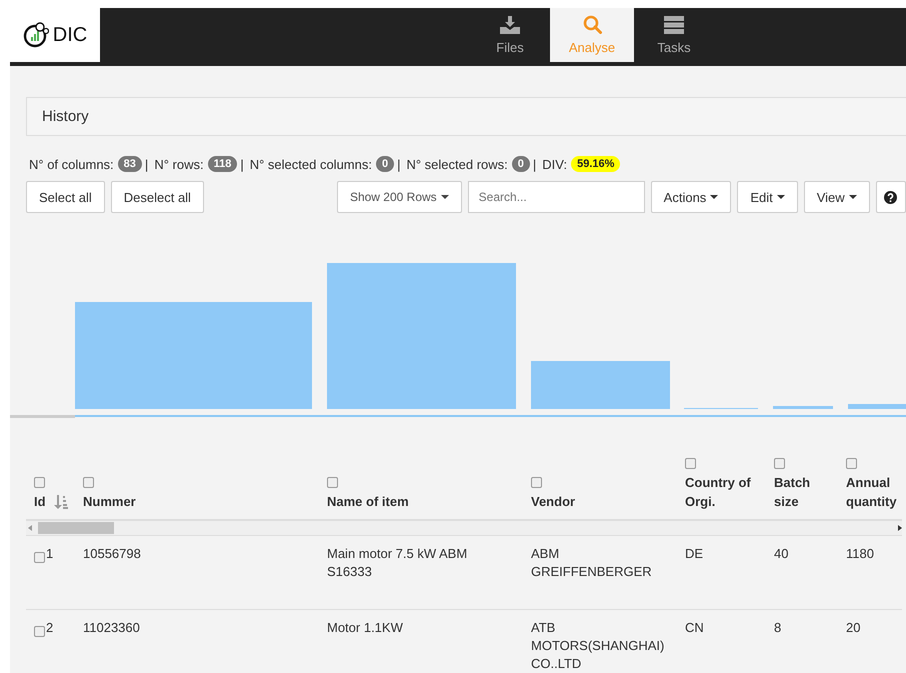 The width and height of the screenshot is (906, 673). What do you see at coordinates (50, 554) in the screenshot?
I see `table-cell: 1` at bounding box center [50, 554].